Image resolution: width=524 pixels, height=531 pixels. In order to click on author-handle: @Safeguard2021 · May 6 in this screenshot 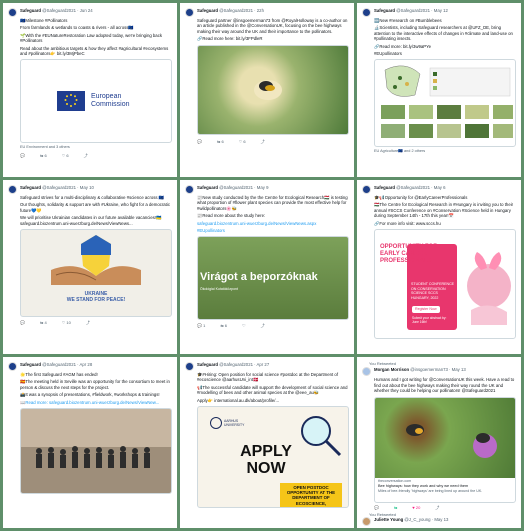, I will do `click(421, 187)`.